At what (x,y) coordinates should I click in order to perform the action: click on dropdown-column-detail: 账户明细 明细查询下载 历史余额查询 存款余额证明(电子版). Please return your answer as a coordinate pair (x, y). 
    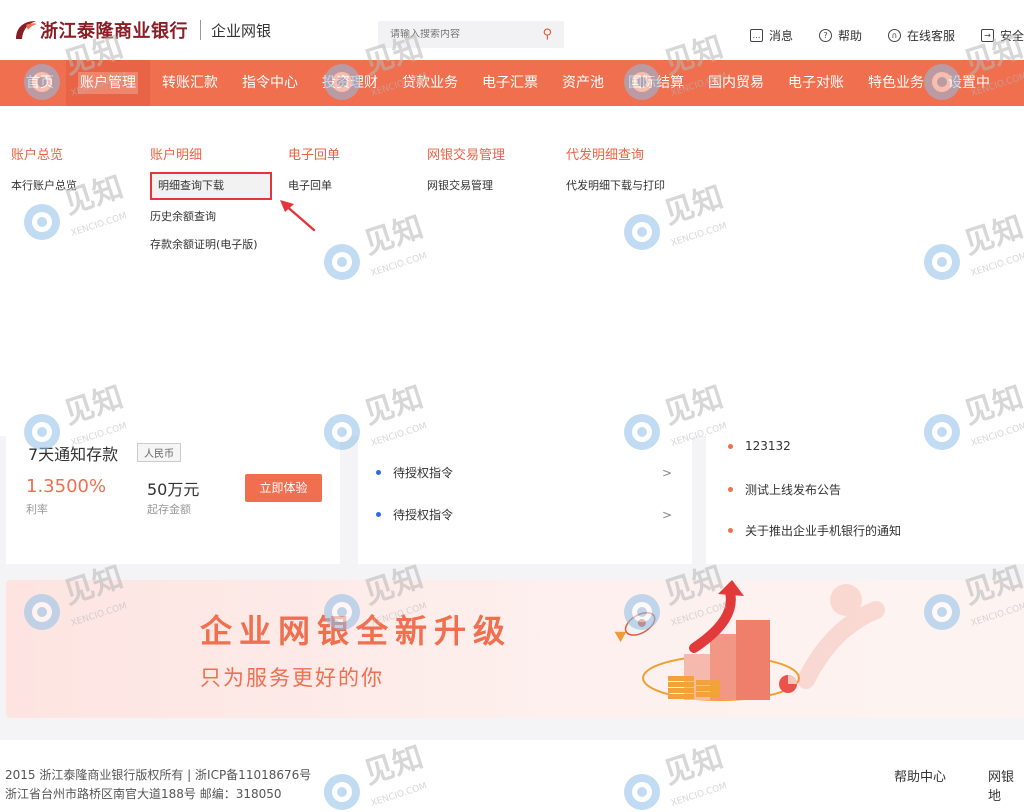
    Looking at the image, I should click on (215, 209).